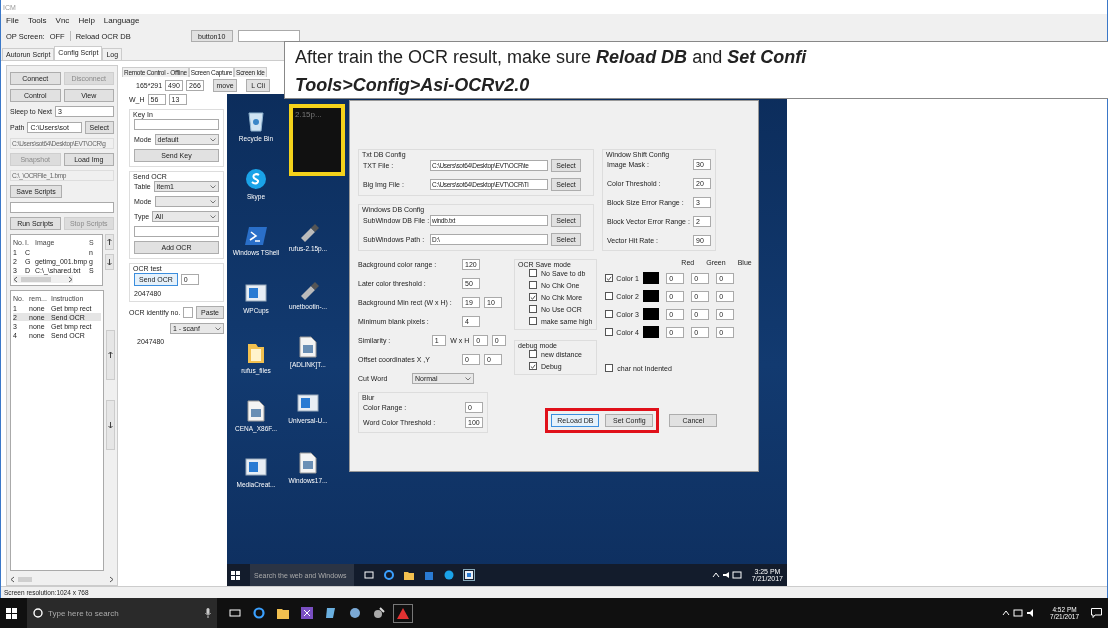  What do you see at coordinates (429, 575) in the screenshot?
I see `store-icon` at bounding box center [429, 575].